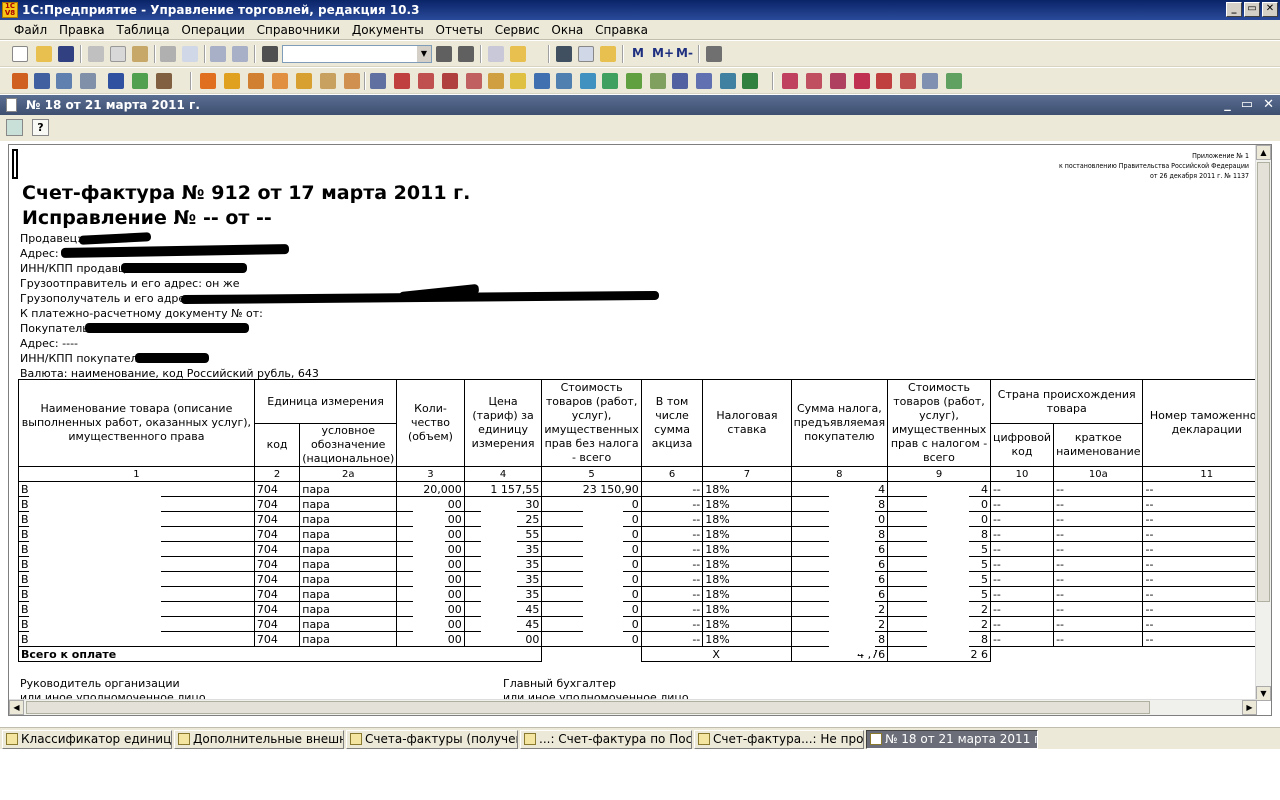  What do you see at coordinates (164, 81) in the screenshot?
I see `chart-icon` at bounding box center [164, 81].